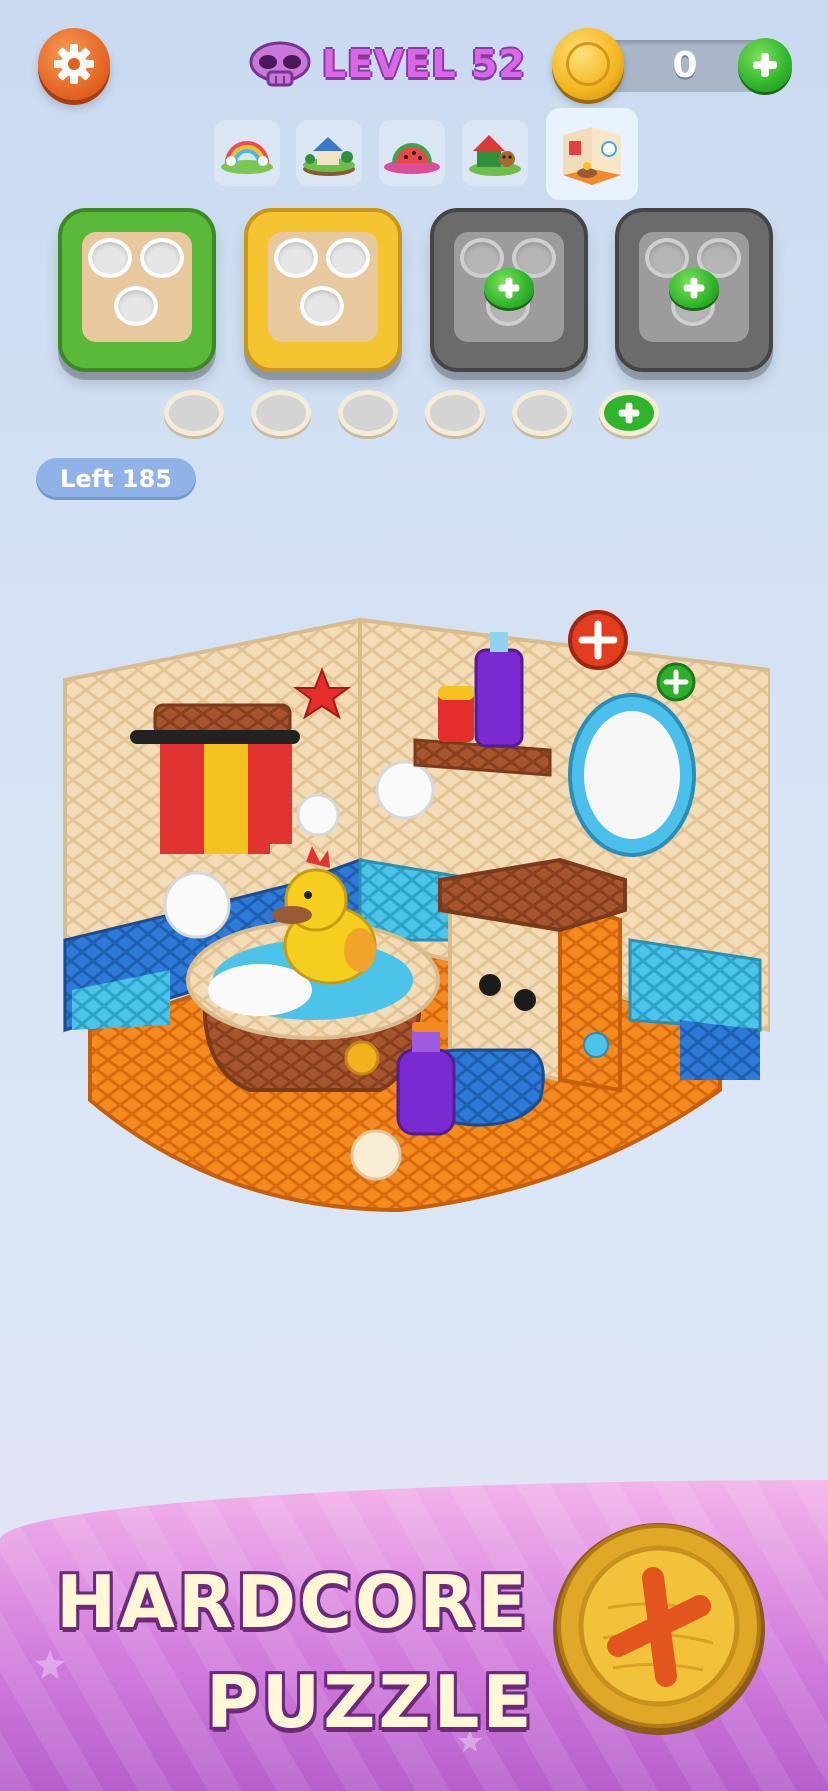  I want to click on gear-icon, so click(74, 64).